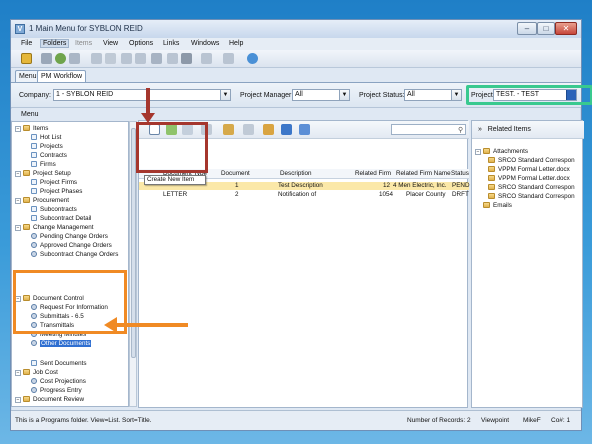 This screenshot has width=592, height=444. Describe the element at coordinates (74, 58) in the screenshot. I see `settings-icon` at that location.